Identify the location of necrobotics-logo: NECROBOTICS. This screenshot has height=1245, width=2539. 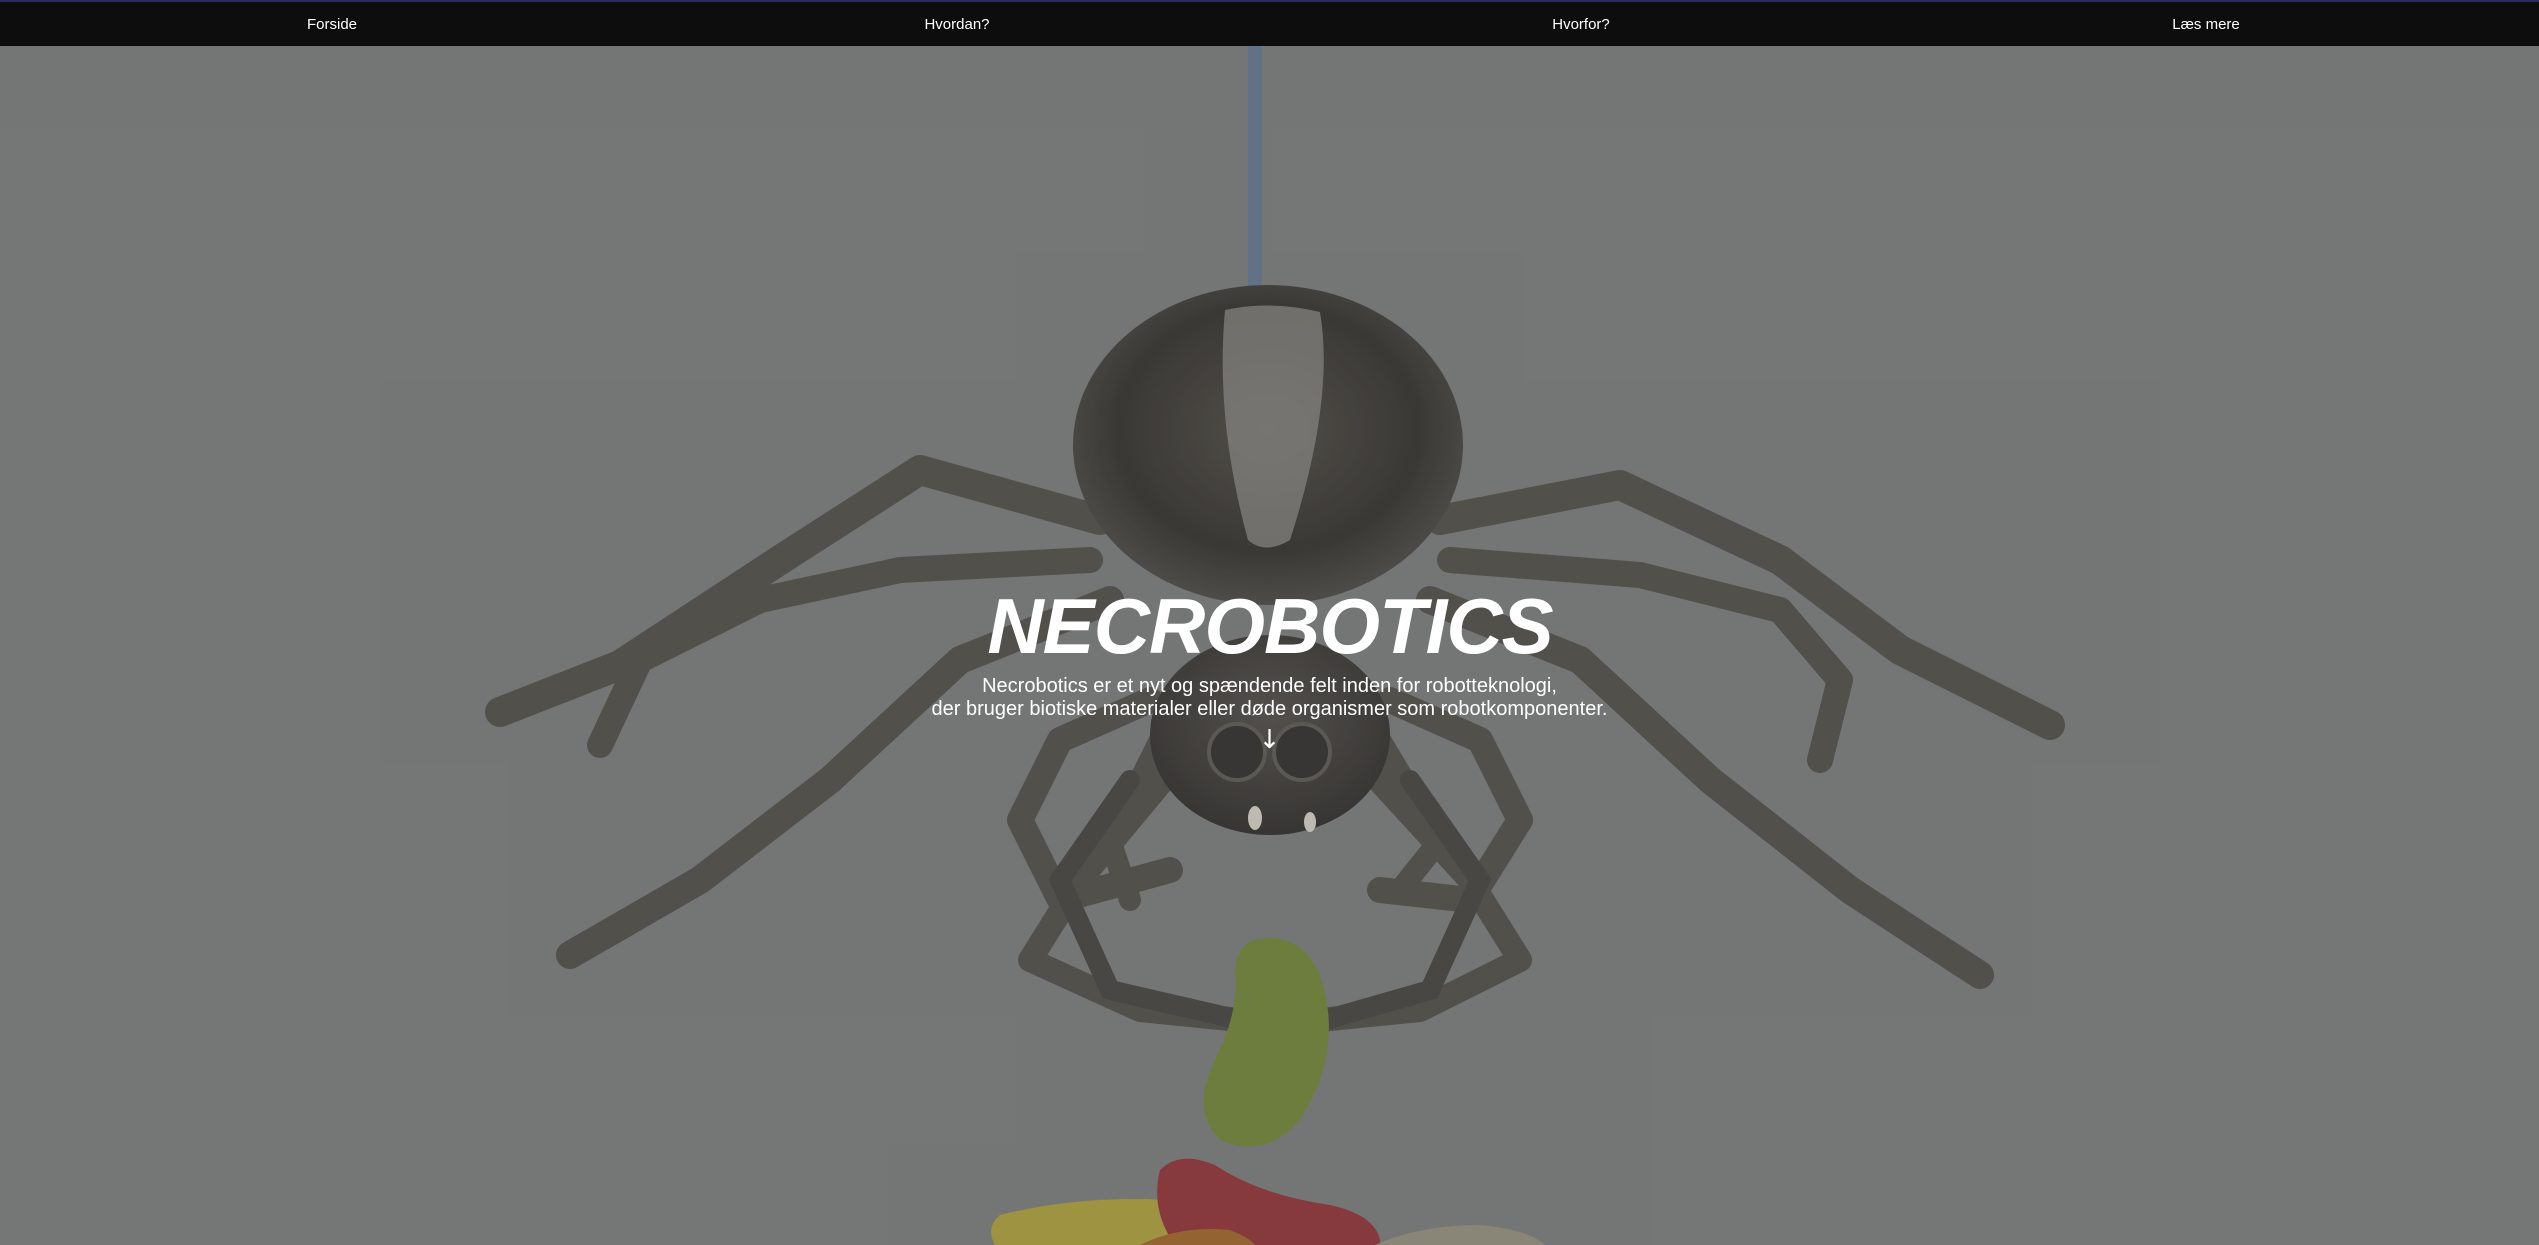
(1270, 626).